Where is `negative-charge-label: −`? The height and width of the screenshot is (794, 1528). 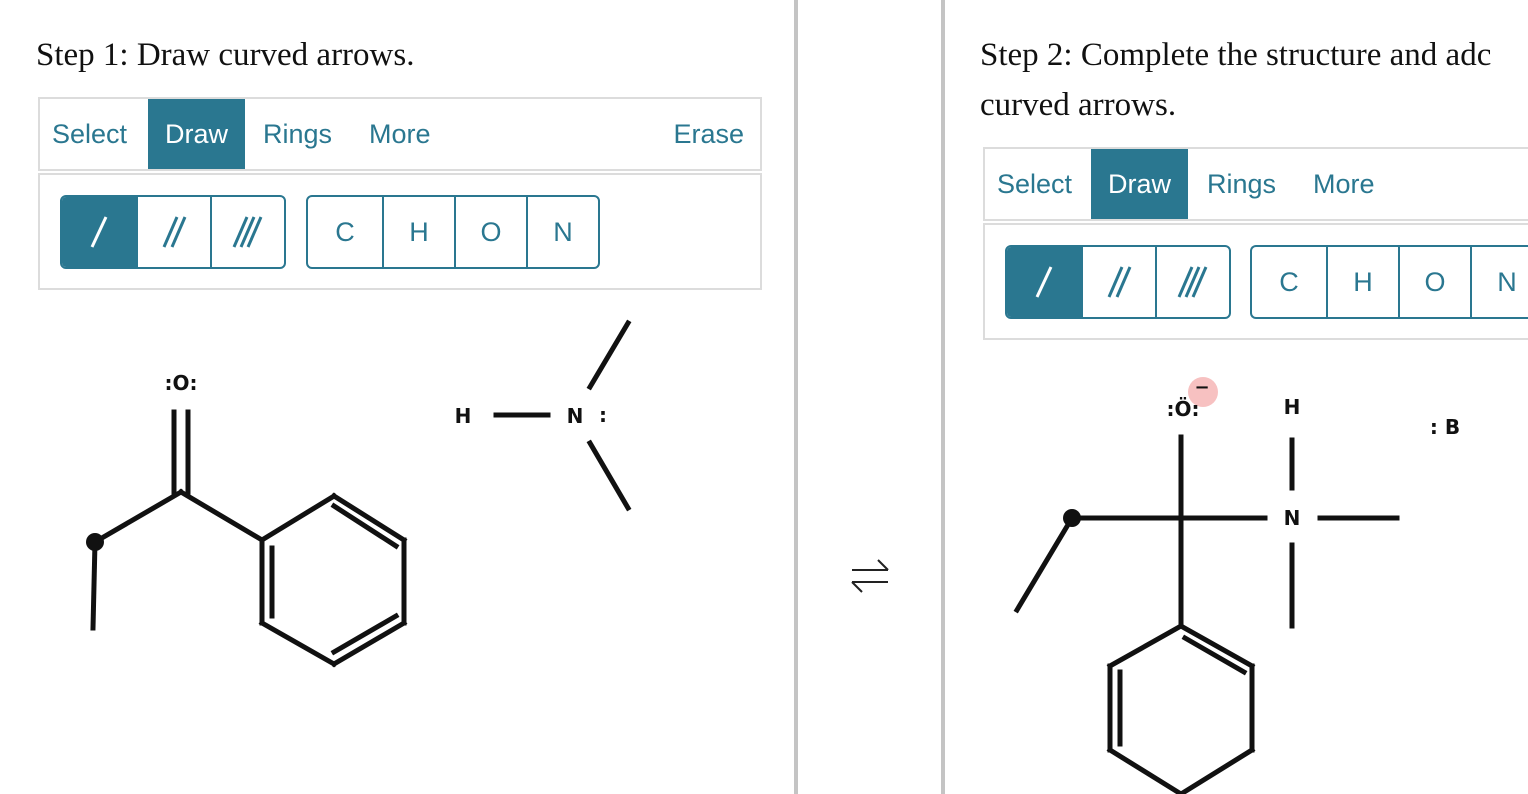
negative-charge-label: − is located at coordinates (1201, 387).